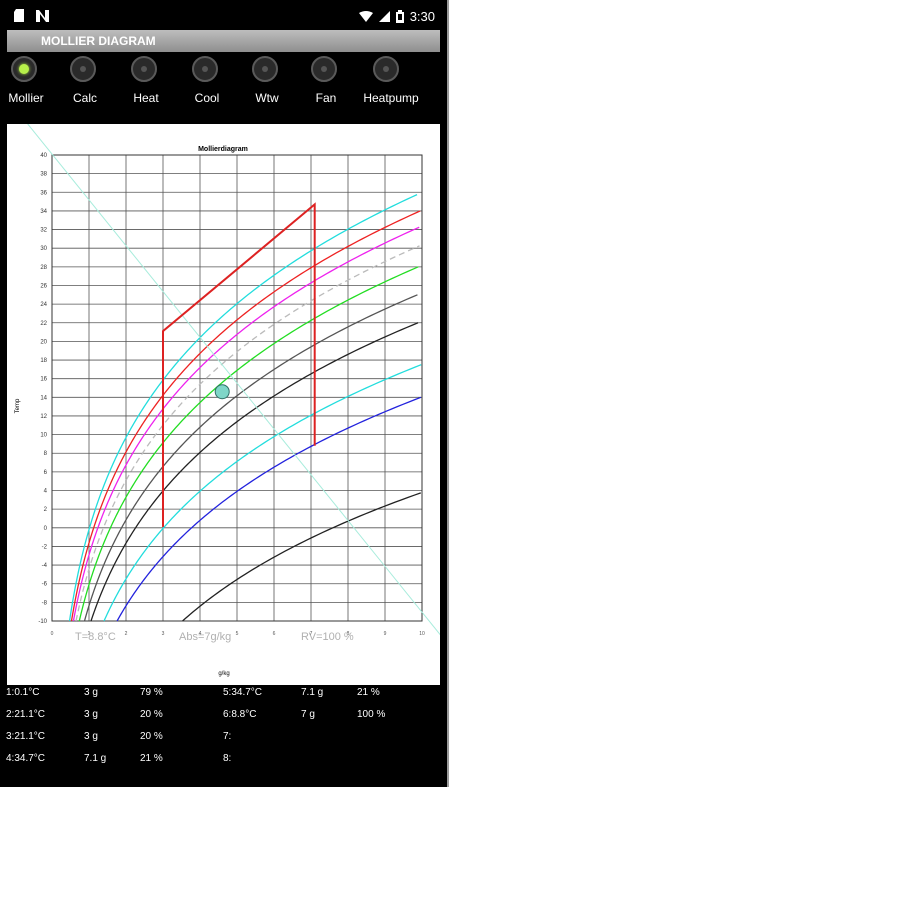  What do you see at coordinates (326, 98) in the screenshot?
I see `tab-label: Fan` at bounding box center [326, 98].